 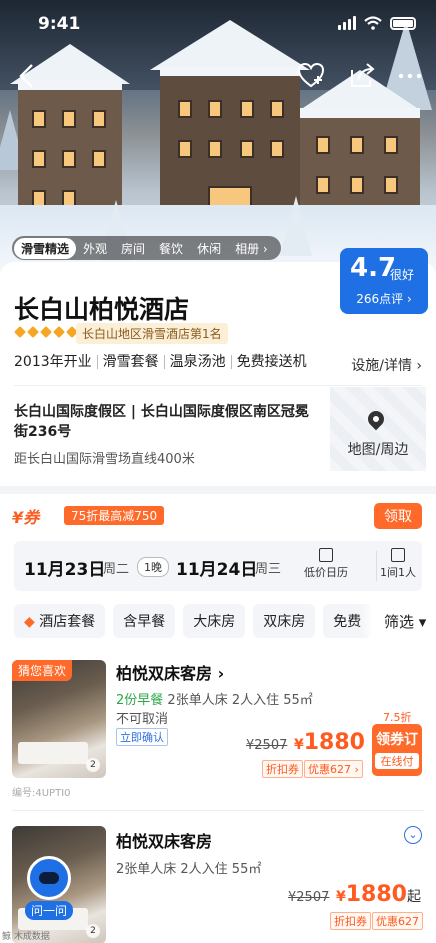 I want to click on cancel-policy: 不可取消, so click(x=142, y=719).